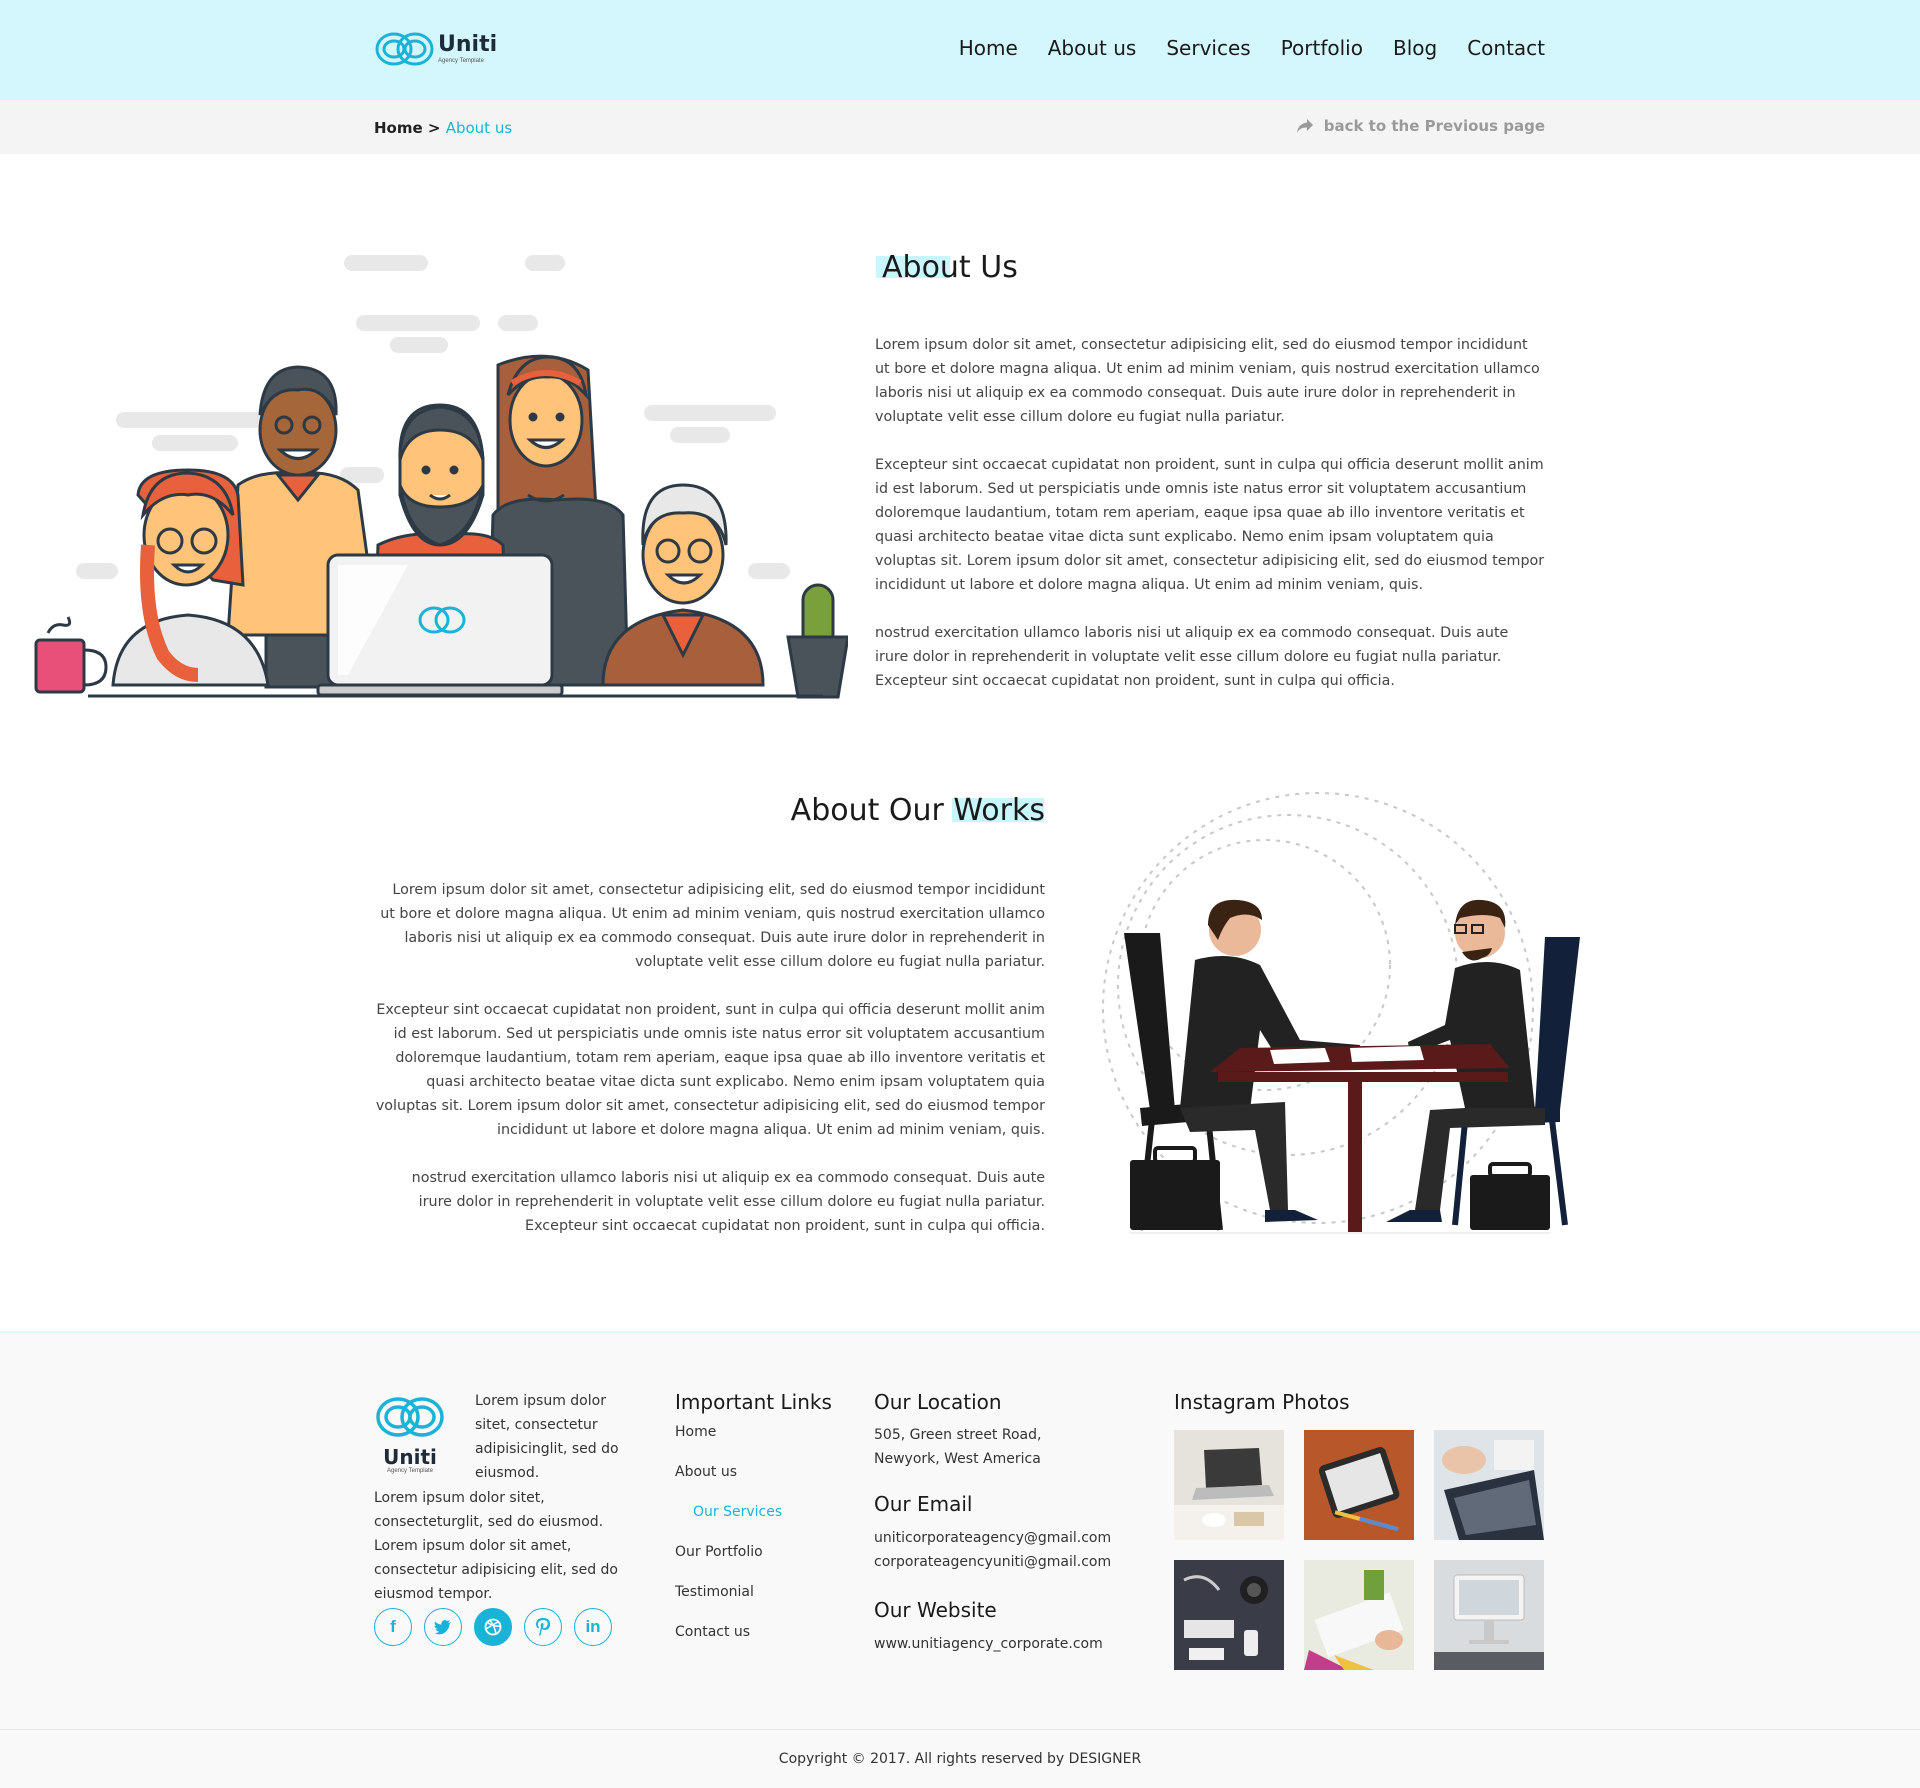 This screenshot has height=1788, width=1920. I want to click on nav-home: Home, so click(986, 48).